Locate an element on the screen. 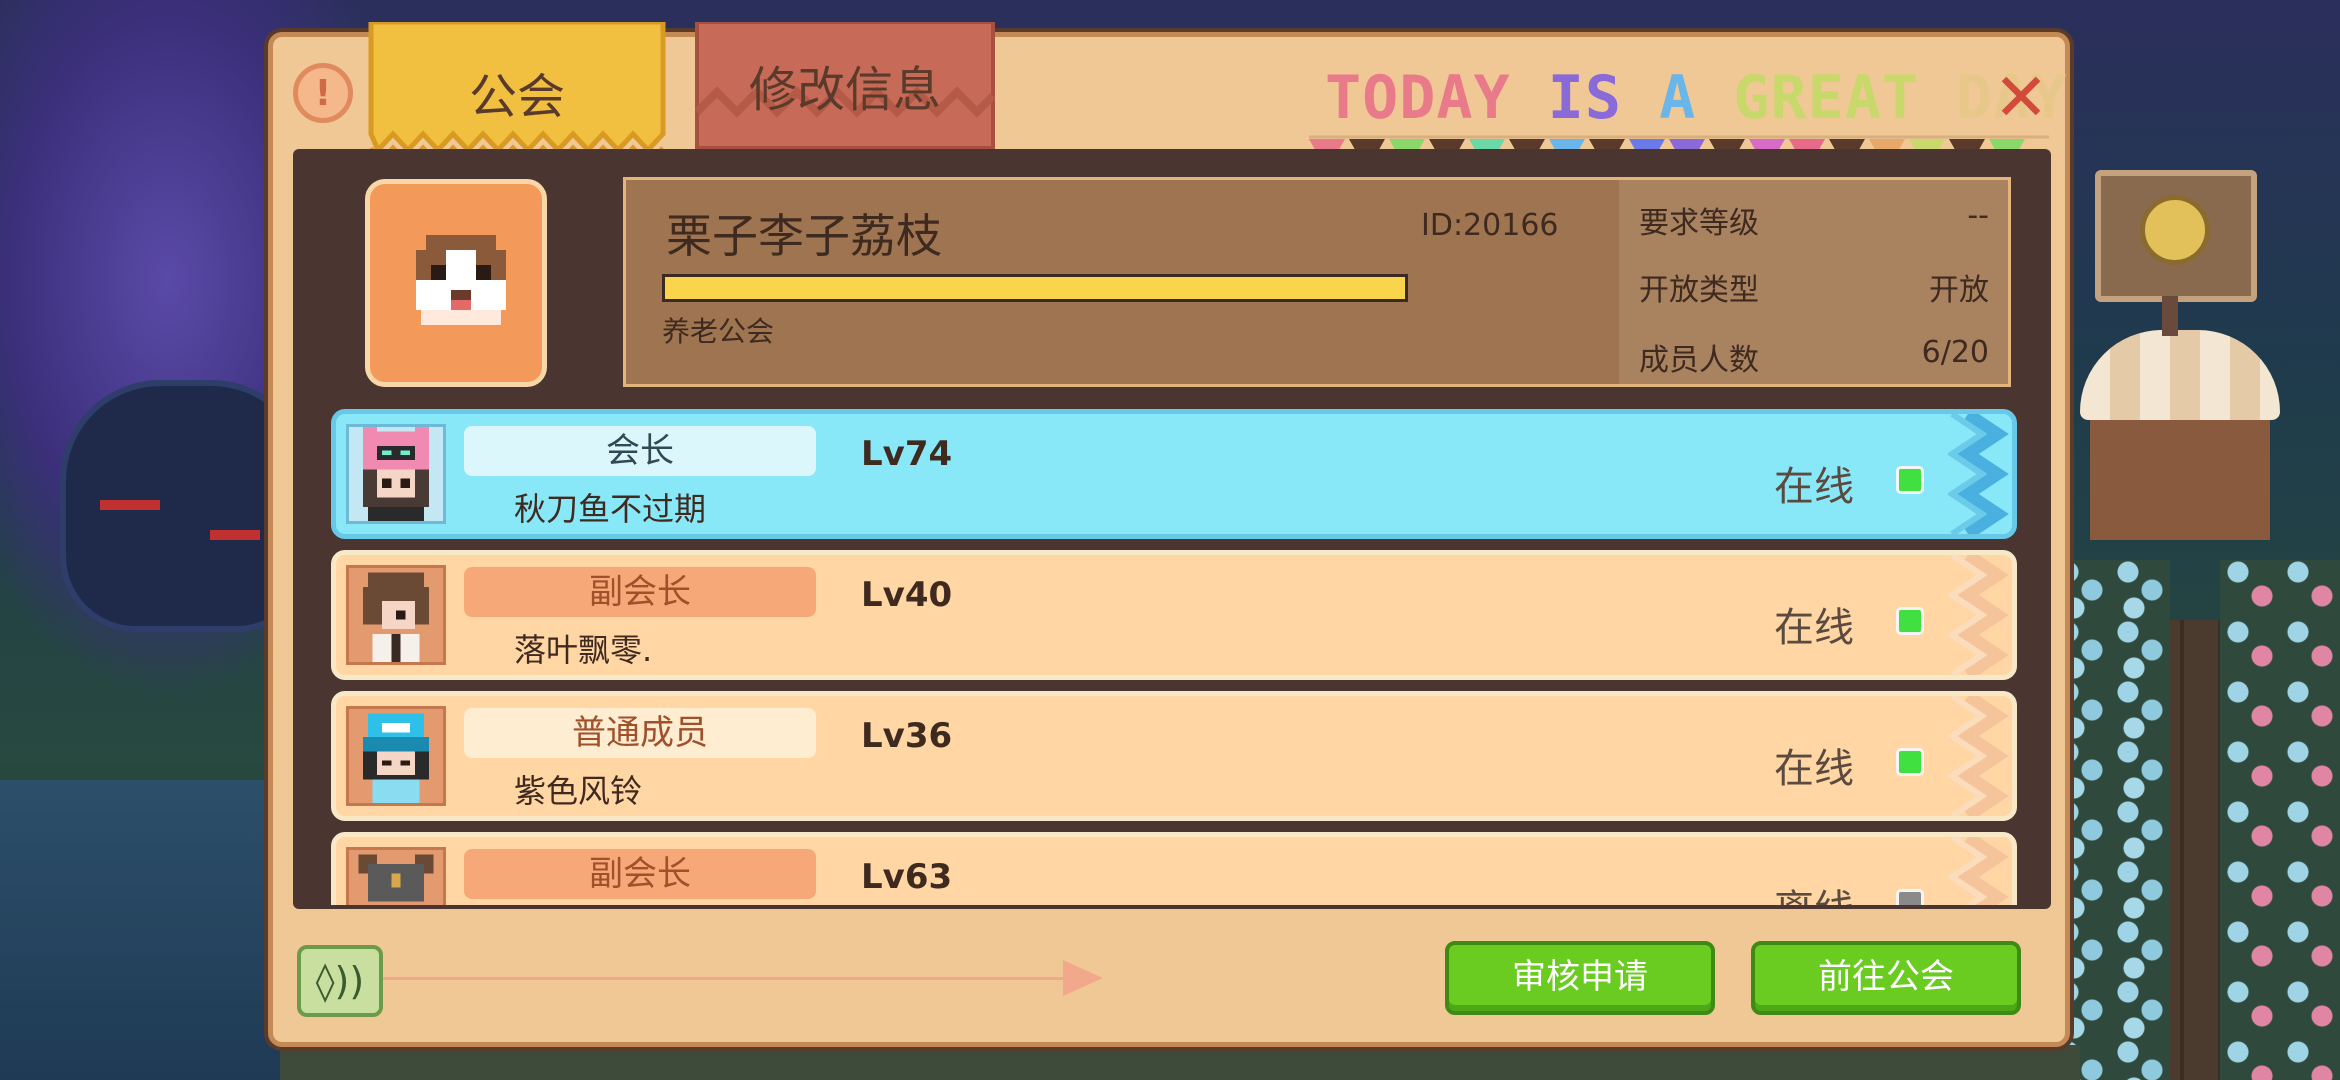 The width and height of the screenshot is (2340, 1080). guild-stats-panel: 要求等级 -- 开放类型 开放 成员人数 6/20 is located at coordinates (1815, 282).